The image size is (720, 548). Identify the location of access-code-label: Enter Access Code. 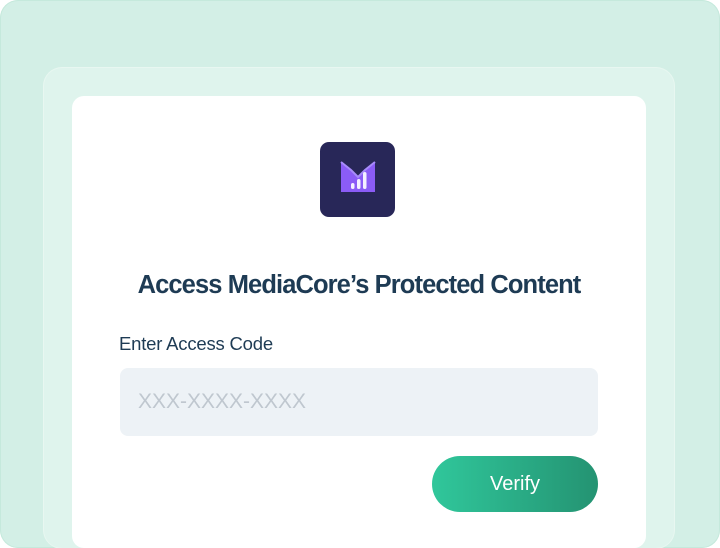
(196, 343).